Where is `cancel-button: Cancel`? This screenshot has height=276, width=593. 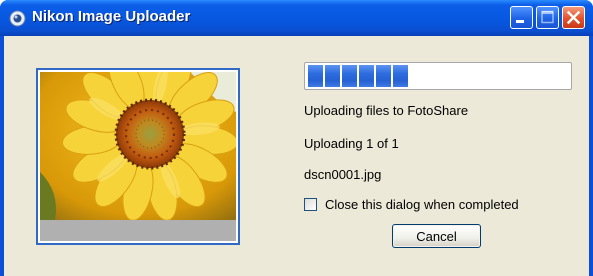
cancel-button: Cancel is located at coordinates (436, 236).